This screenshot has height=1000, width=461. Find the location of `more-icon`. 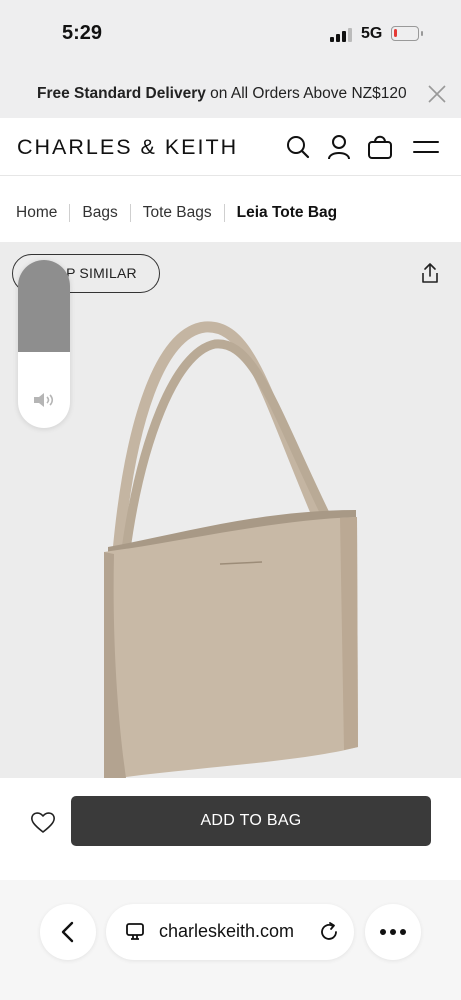

more-icon is located at coordinates (393, 932).